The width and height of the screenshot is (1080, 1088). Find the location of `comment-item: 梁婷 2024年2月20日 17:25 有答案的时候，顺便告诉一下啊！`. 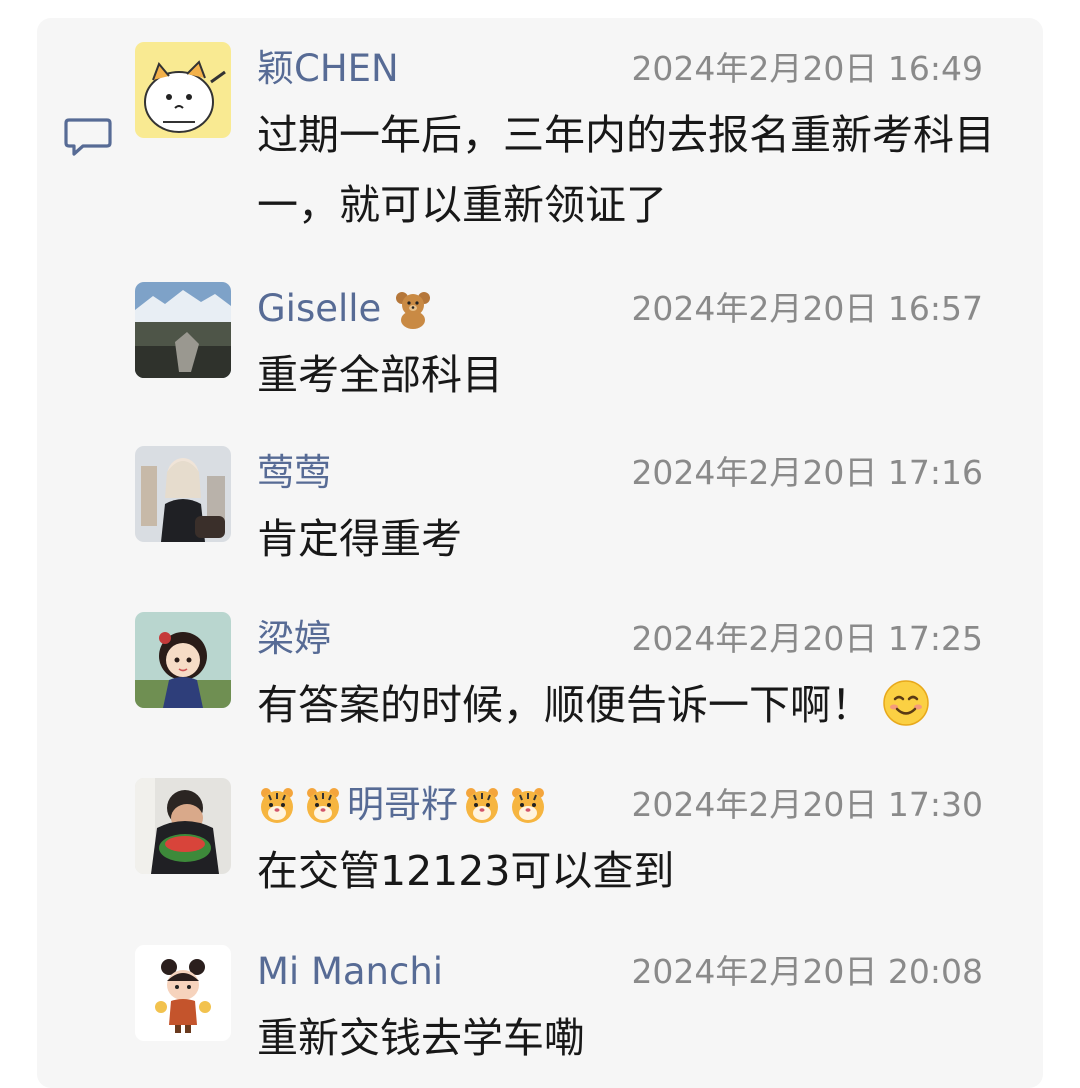

comment-item: 梁婷 2024年2月20日 17:25 有答案的时候，顺便告诉一下啊！ is located at coordinates (575, 672).